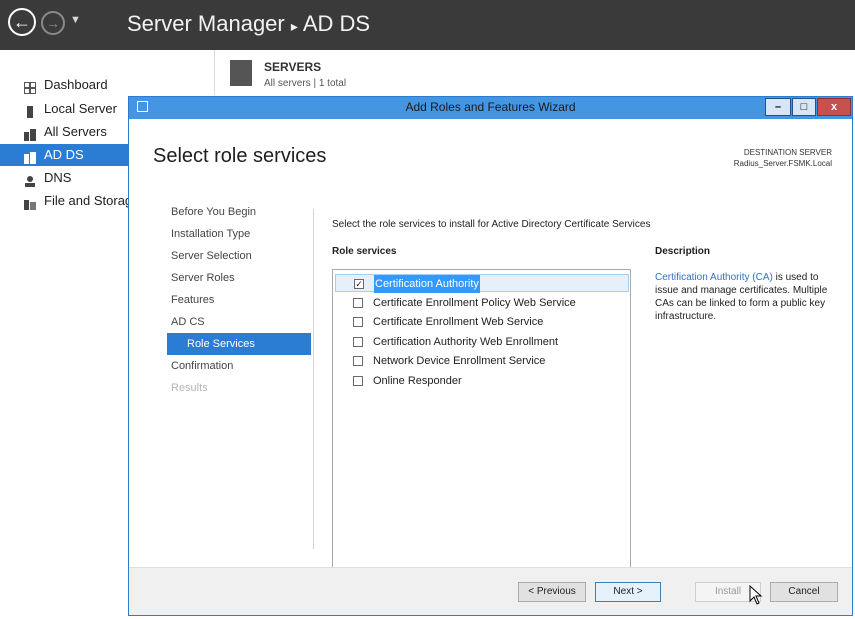 The height and width of the screenshot is (619, 855). I want to click on sidebar-item-file-storage: File and Storag, so click(64, 201).